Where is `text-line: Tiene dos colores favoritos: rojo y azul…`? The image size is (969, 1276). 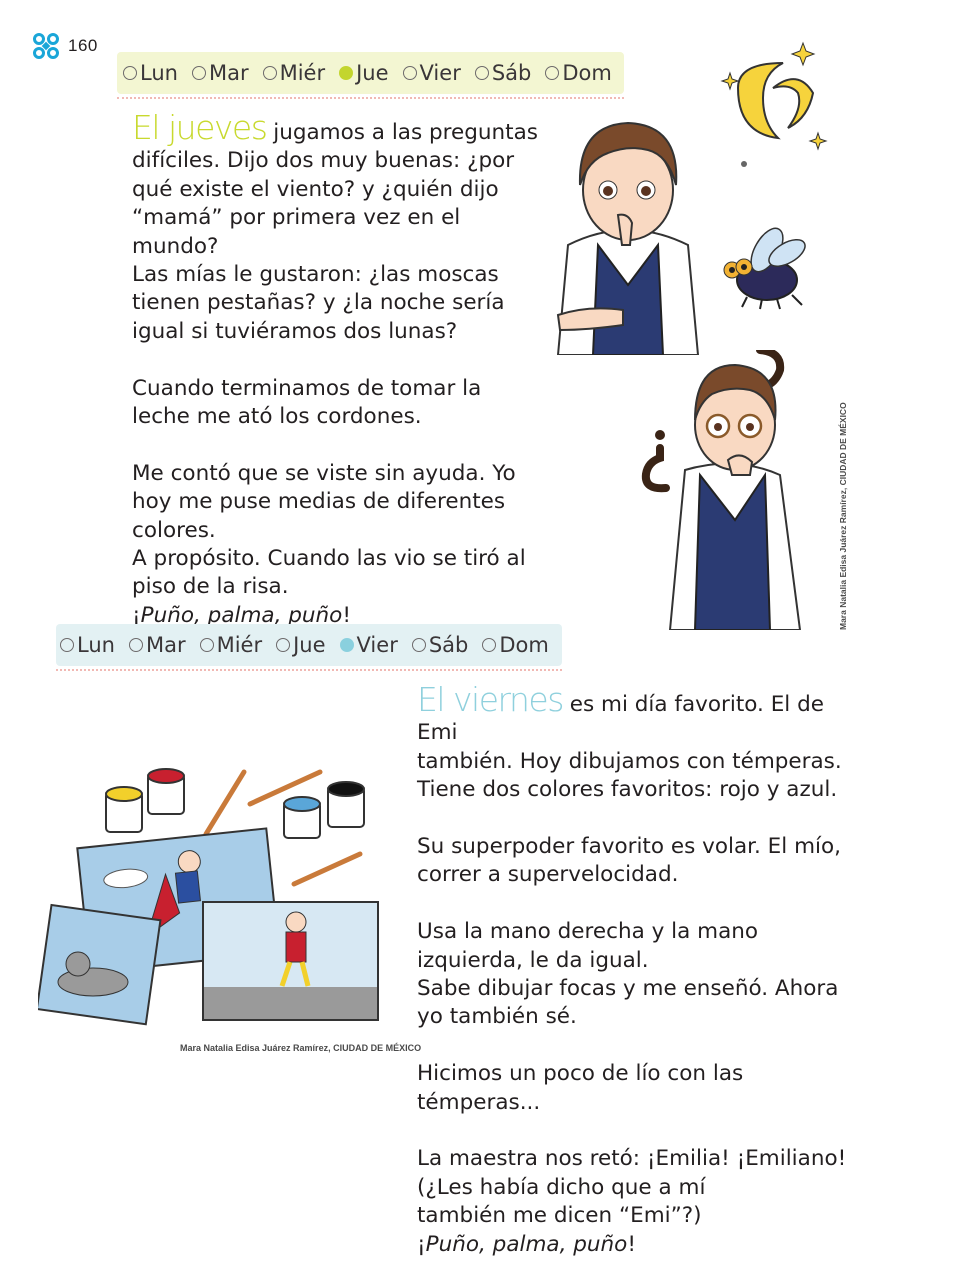 text-line: Tiene dos colores favoritos: rojo y azul… is located at coordinates (627, 790).